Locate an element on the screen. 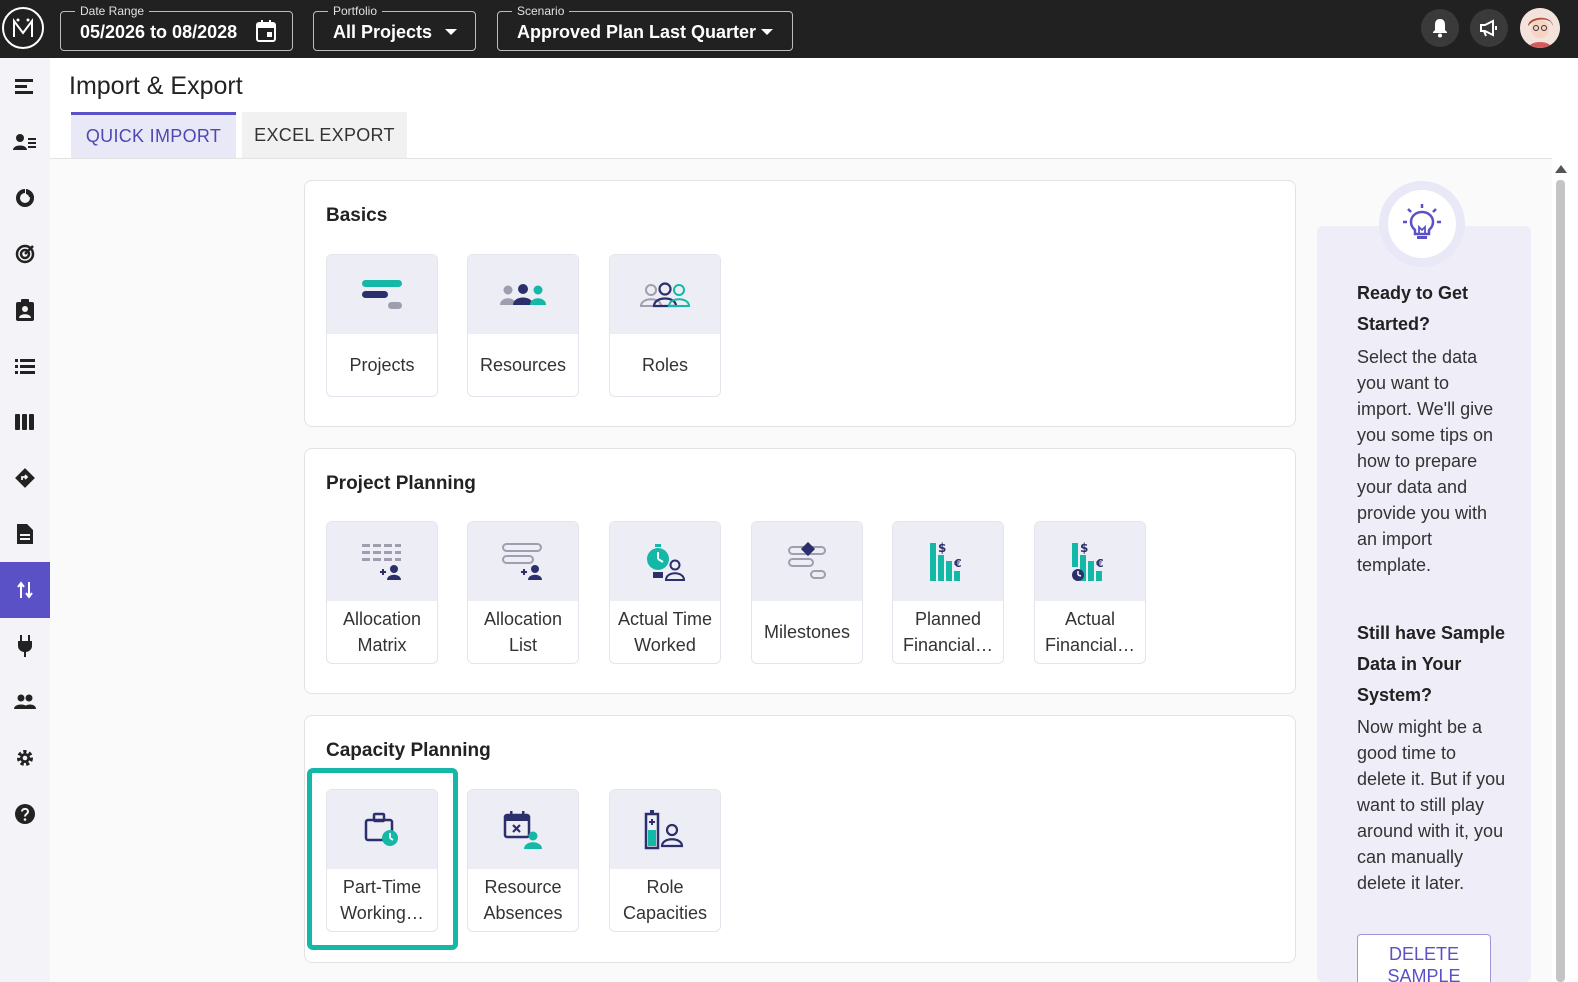 This screenshot has height=982, width=1578. scenario-select: Scenario Approved Plan Last Quarter is located at coordinates (645, 27).